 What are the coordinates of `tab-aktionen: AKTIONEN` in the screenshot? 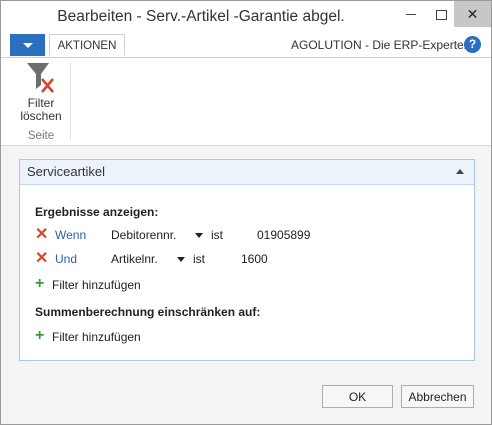 It's located at (87, 45).